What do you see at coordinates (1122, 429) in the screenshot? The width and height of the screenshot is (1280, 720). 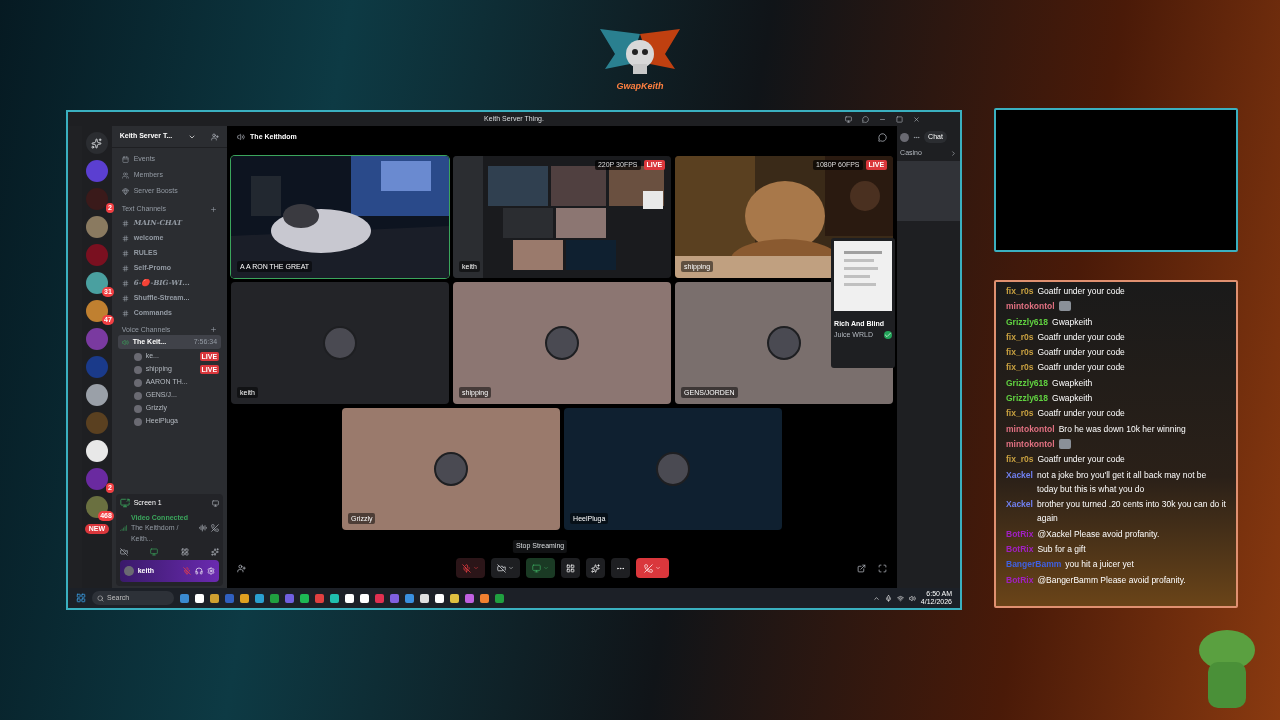 I see `chat-message: Bro he was down 10k her winning` at bounding box center [1122, 429].